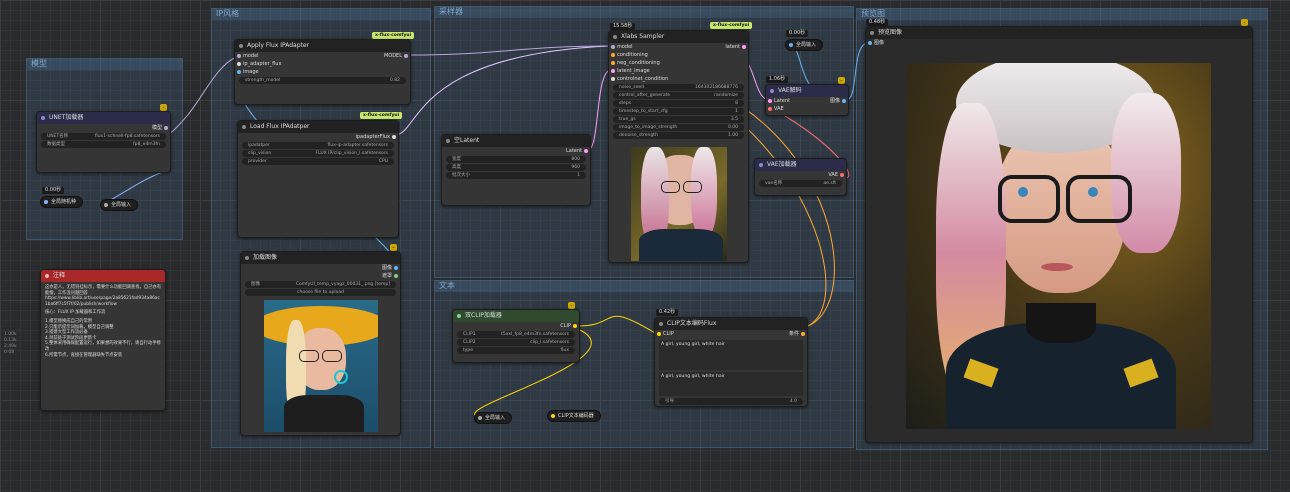 The width and height of the screenshot is (1290, 492). Describe the element at coordinates (516, 342) in the screenshot. I see `clip2-select: CLIP2 clip_l.safetensors` at that location.